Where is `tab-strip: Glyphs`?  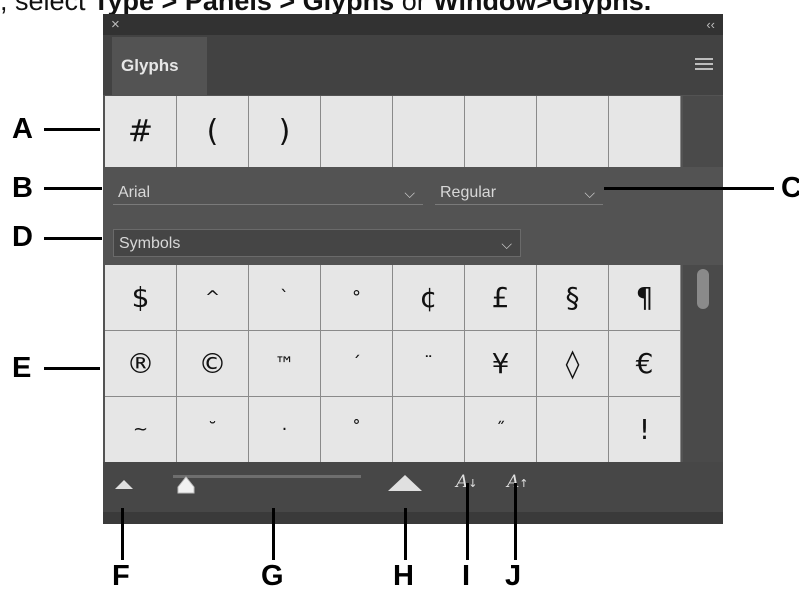
tab-strip: Glyphs is located at coordinates (413, 65).